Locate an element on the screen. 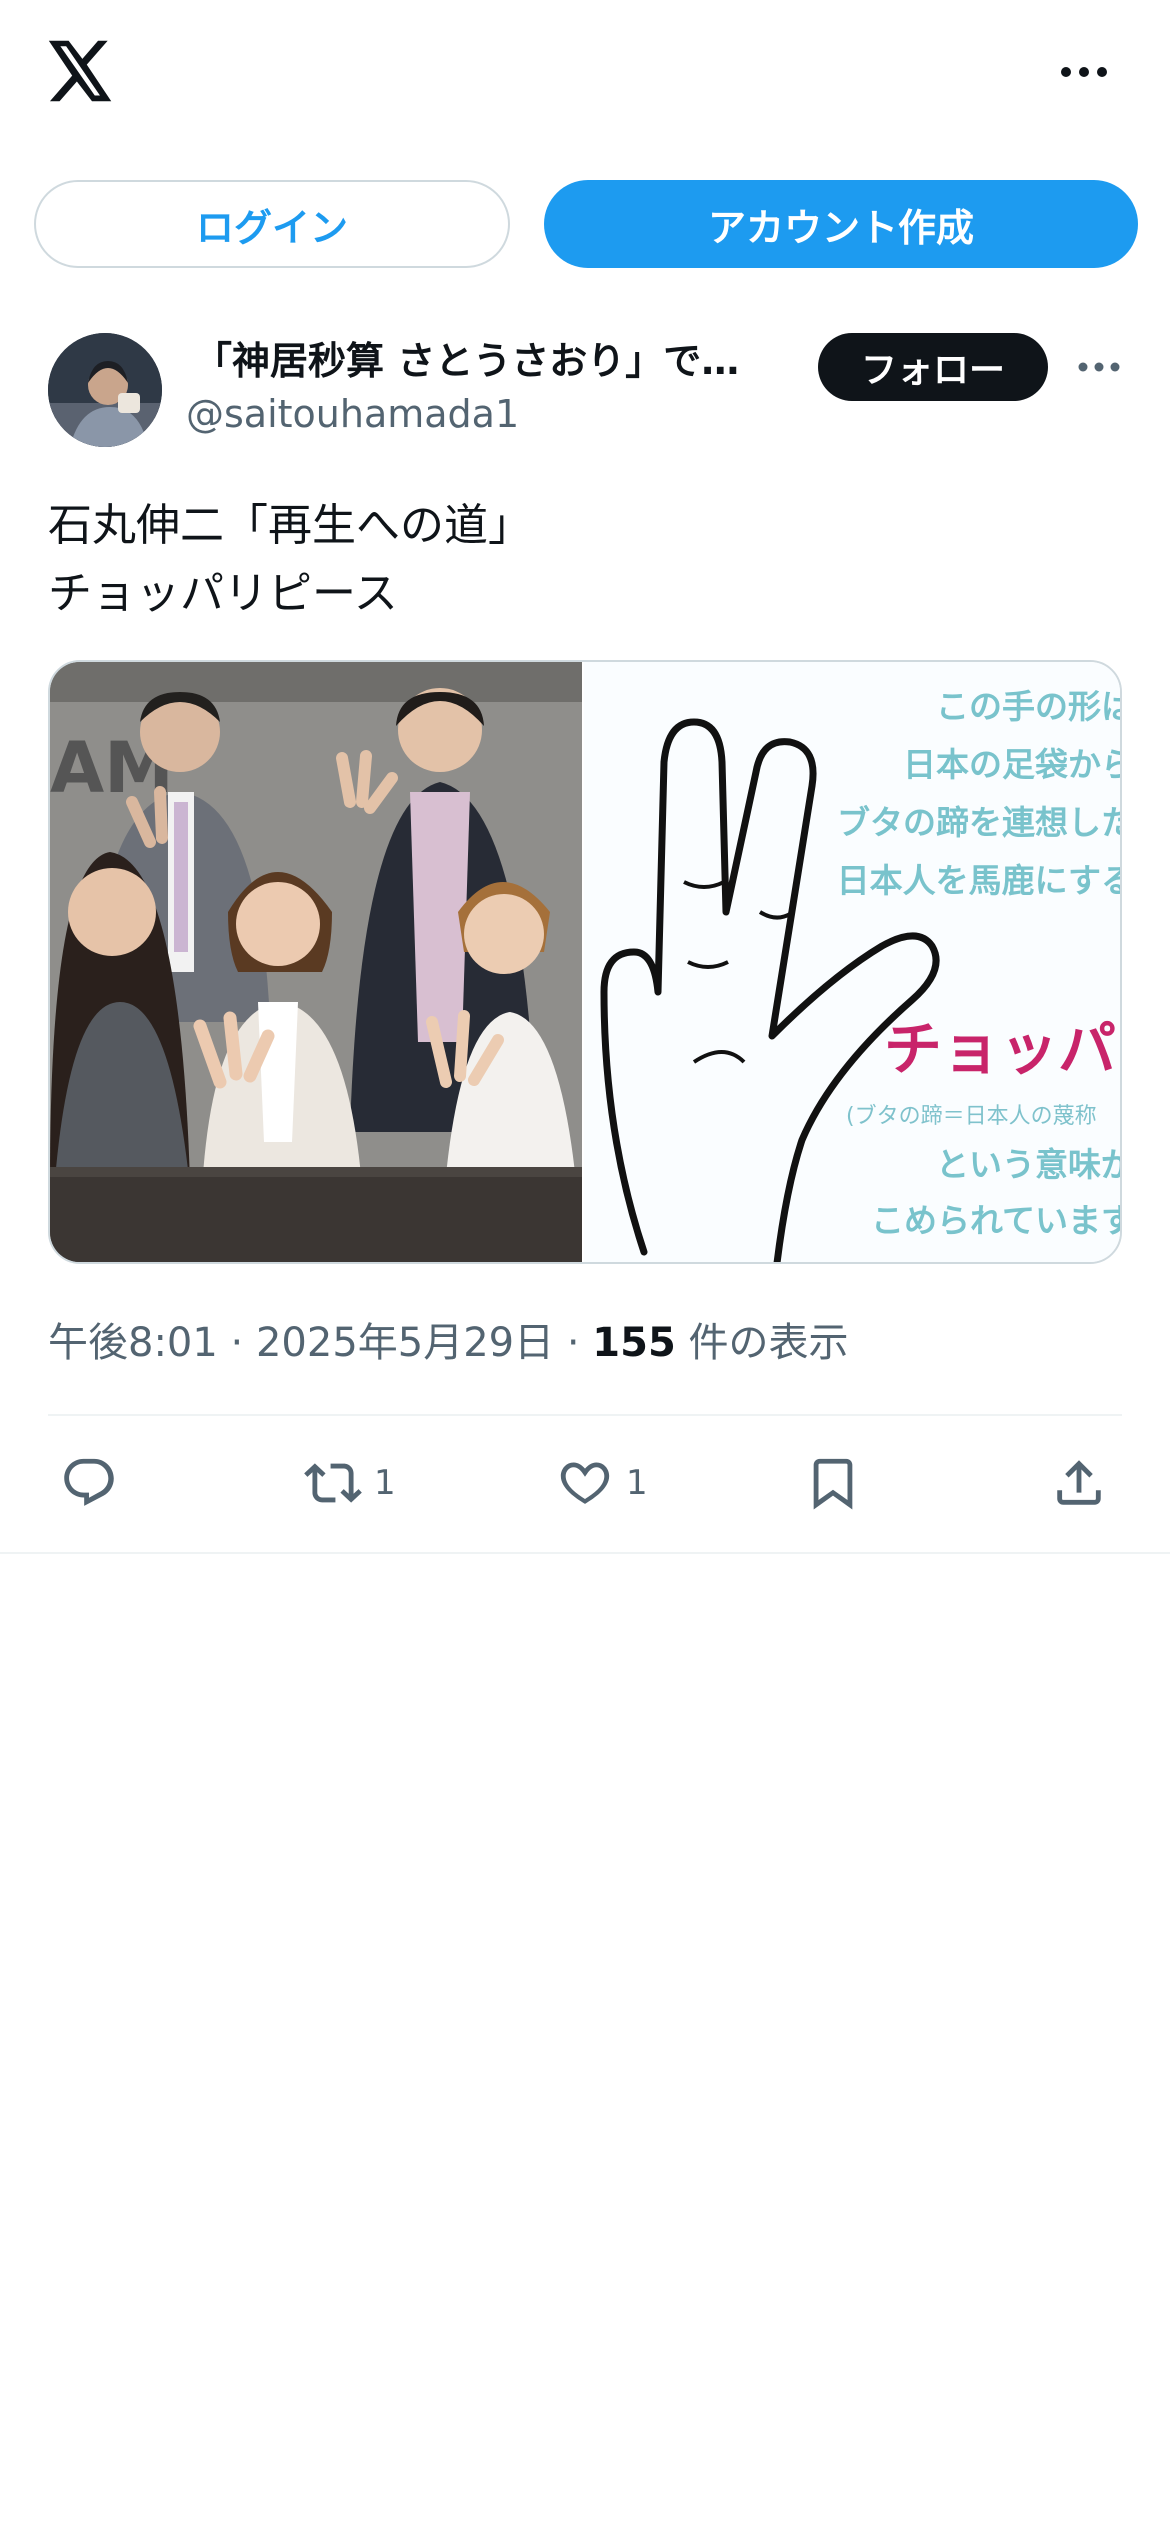  views-count: 155 is located at coordinates (634, 1343).